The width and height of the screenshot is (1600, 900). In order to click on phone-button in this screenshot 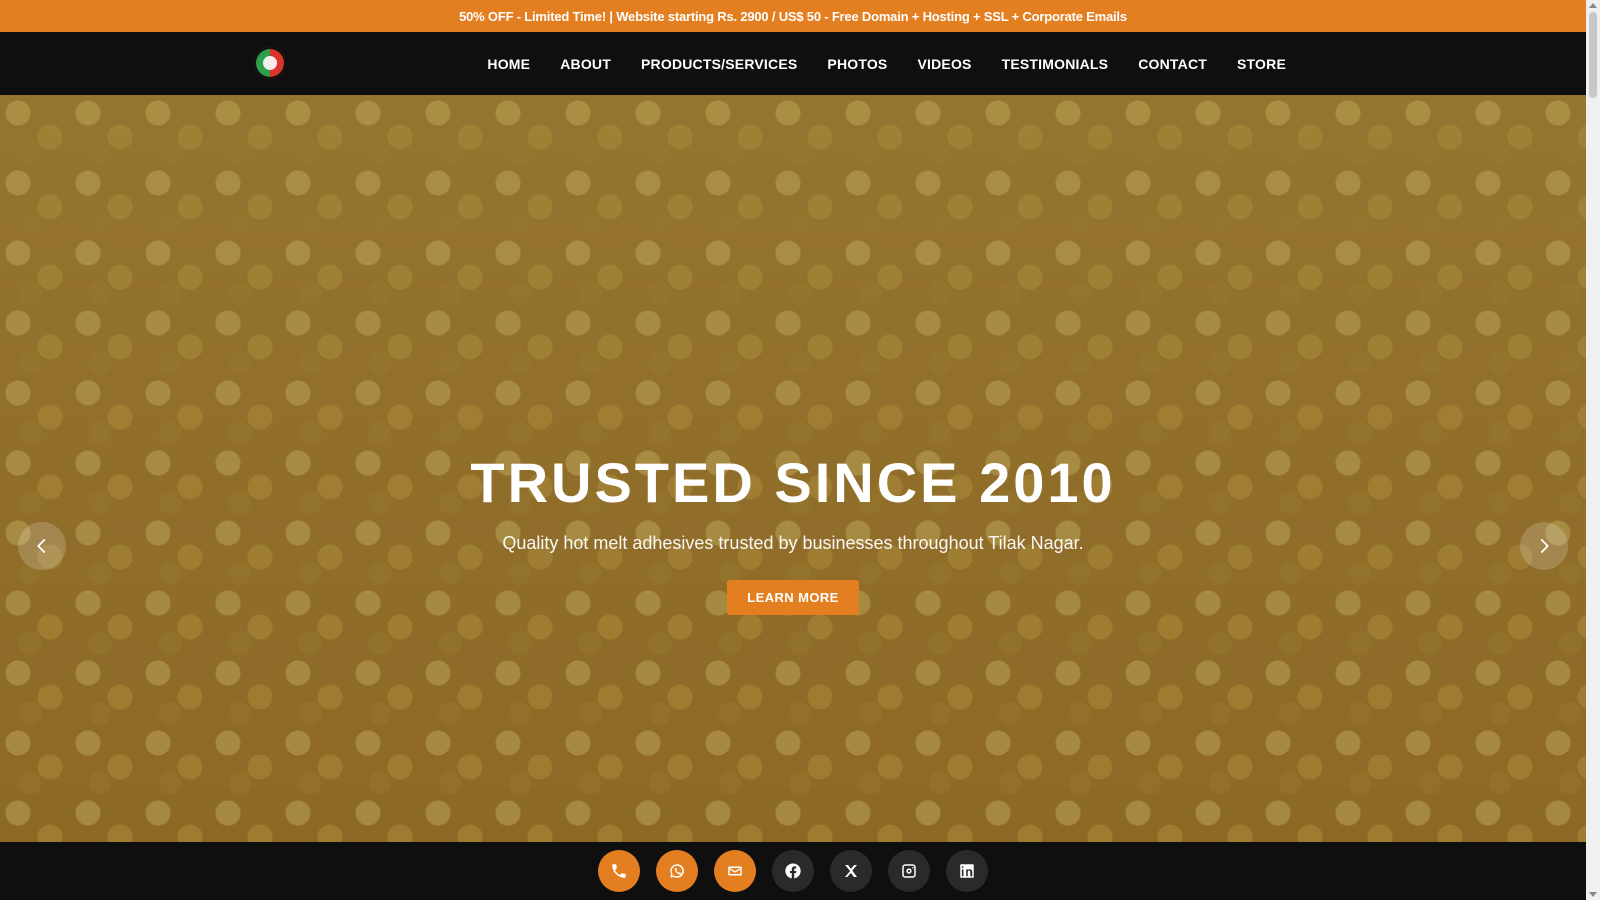, I will do `click(619, 871)`.